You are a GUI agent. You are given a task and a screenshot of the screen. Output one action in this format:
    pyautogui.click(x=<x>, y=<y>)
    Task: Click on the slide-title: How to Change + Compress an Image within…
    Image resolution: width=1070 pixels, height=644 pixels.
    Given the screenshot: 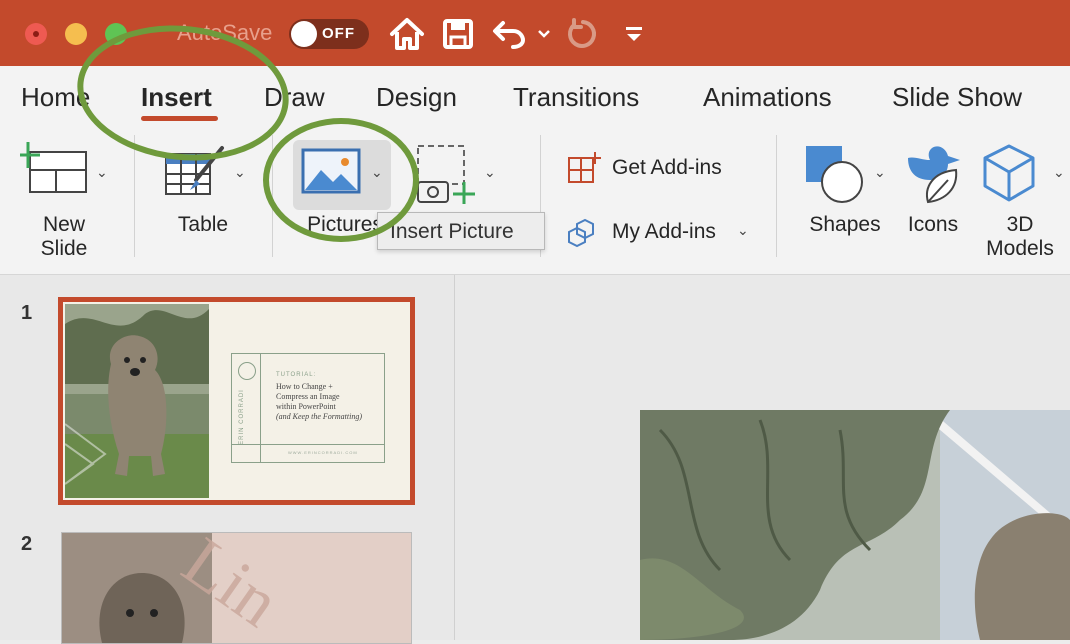 What is the action you would take?
    pyautogui.click(x=319, y=402)
    